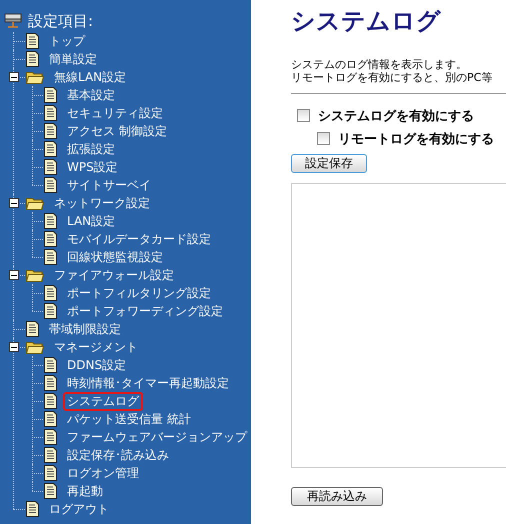 The image size is (506, 524). Describe the element at coordinates (91, 95) in the screenshot. I see `tree-item: 基本設定` at that location.